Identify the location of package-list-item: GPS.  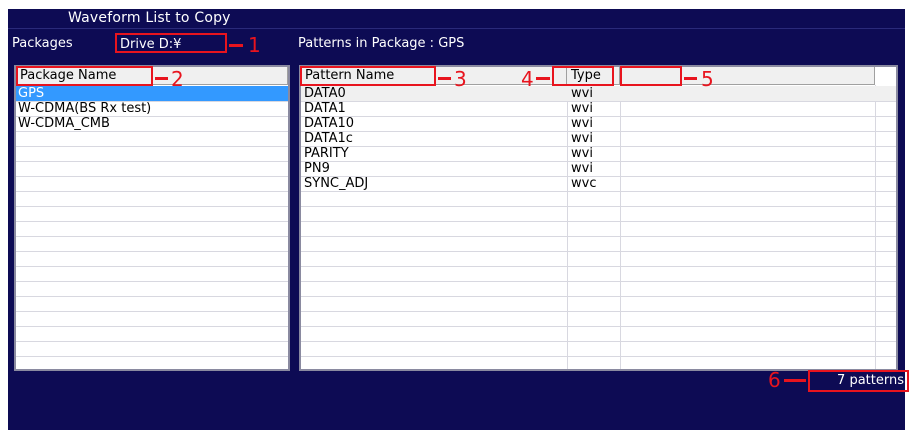
(152, 93).